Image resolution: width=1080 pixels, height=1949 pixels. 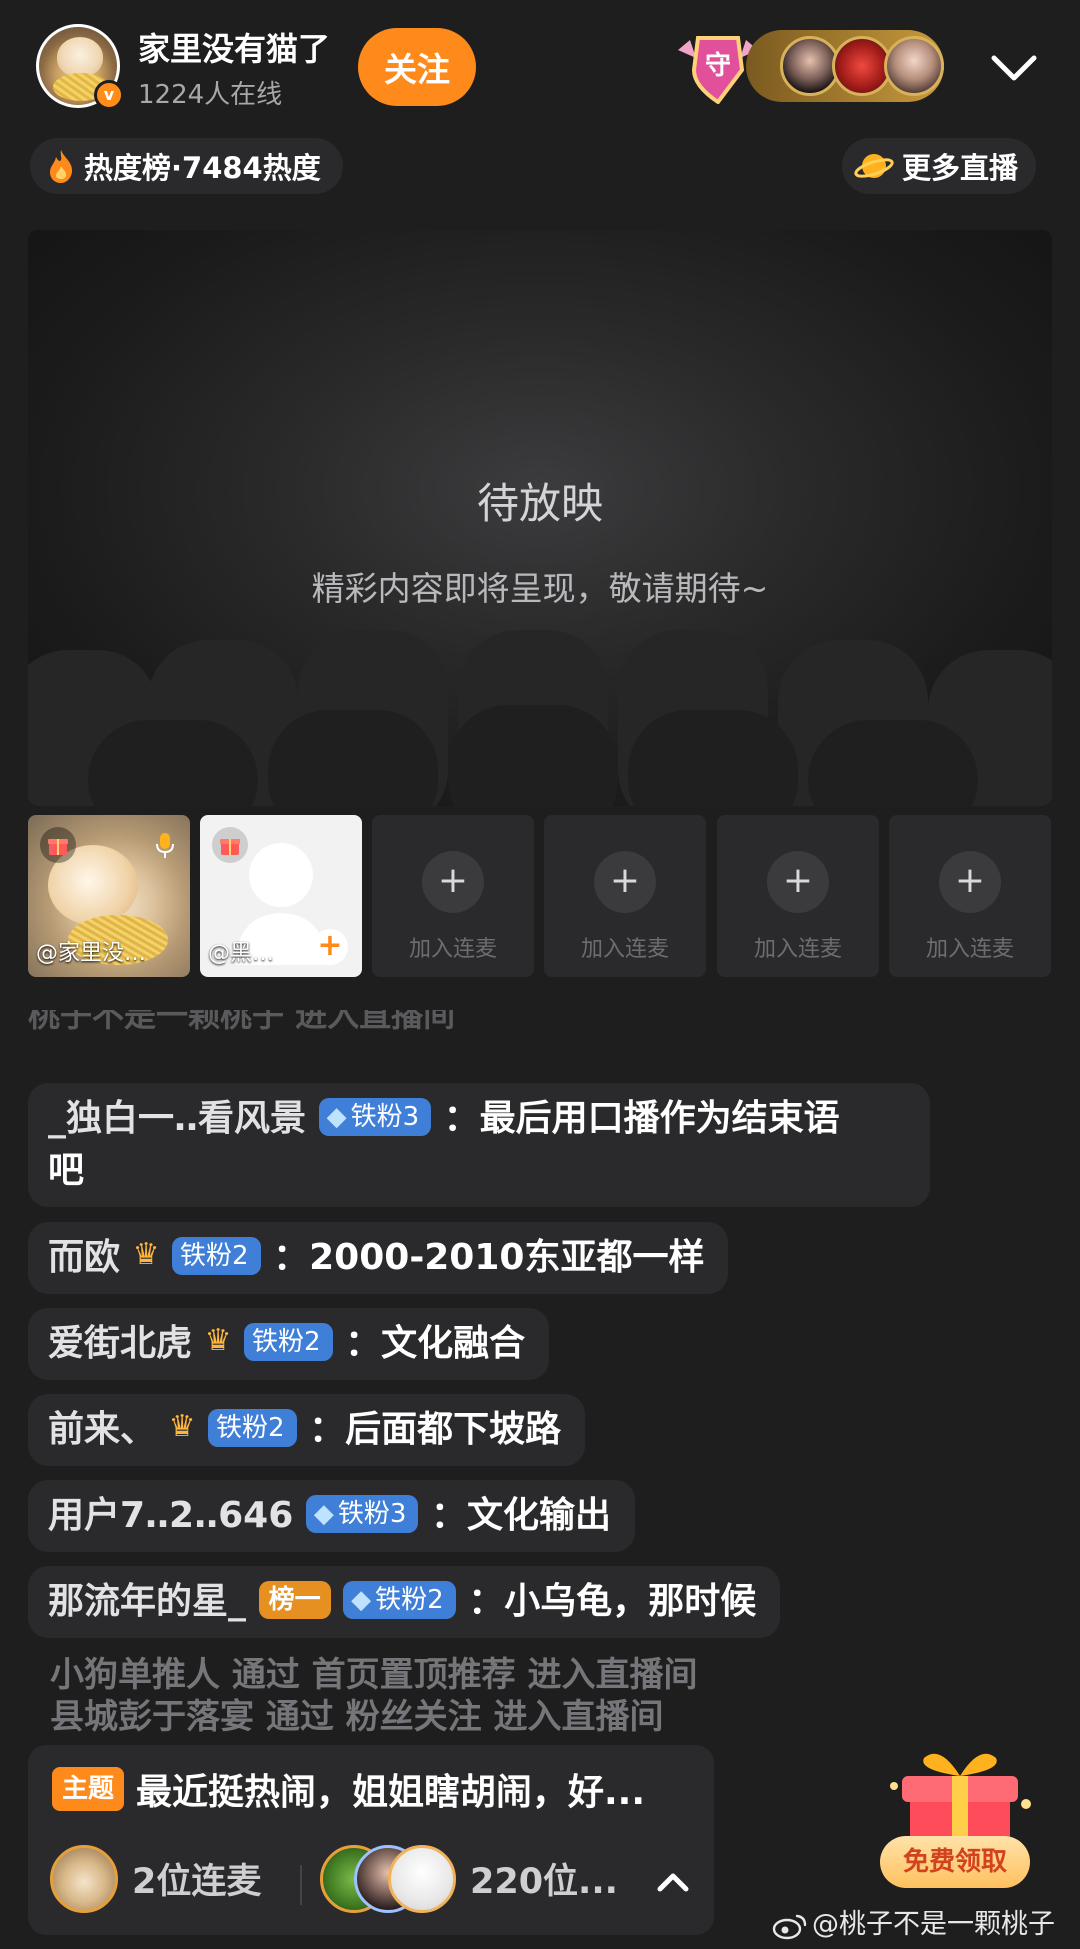 I want to click on chat-text: 小乌龟，那时候, so click(x=630, y=1601).